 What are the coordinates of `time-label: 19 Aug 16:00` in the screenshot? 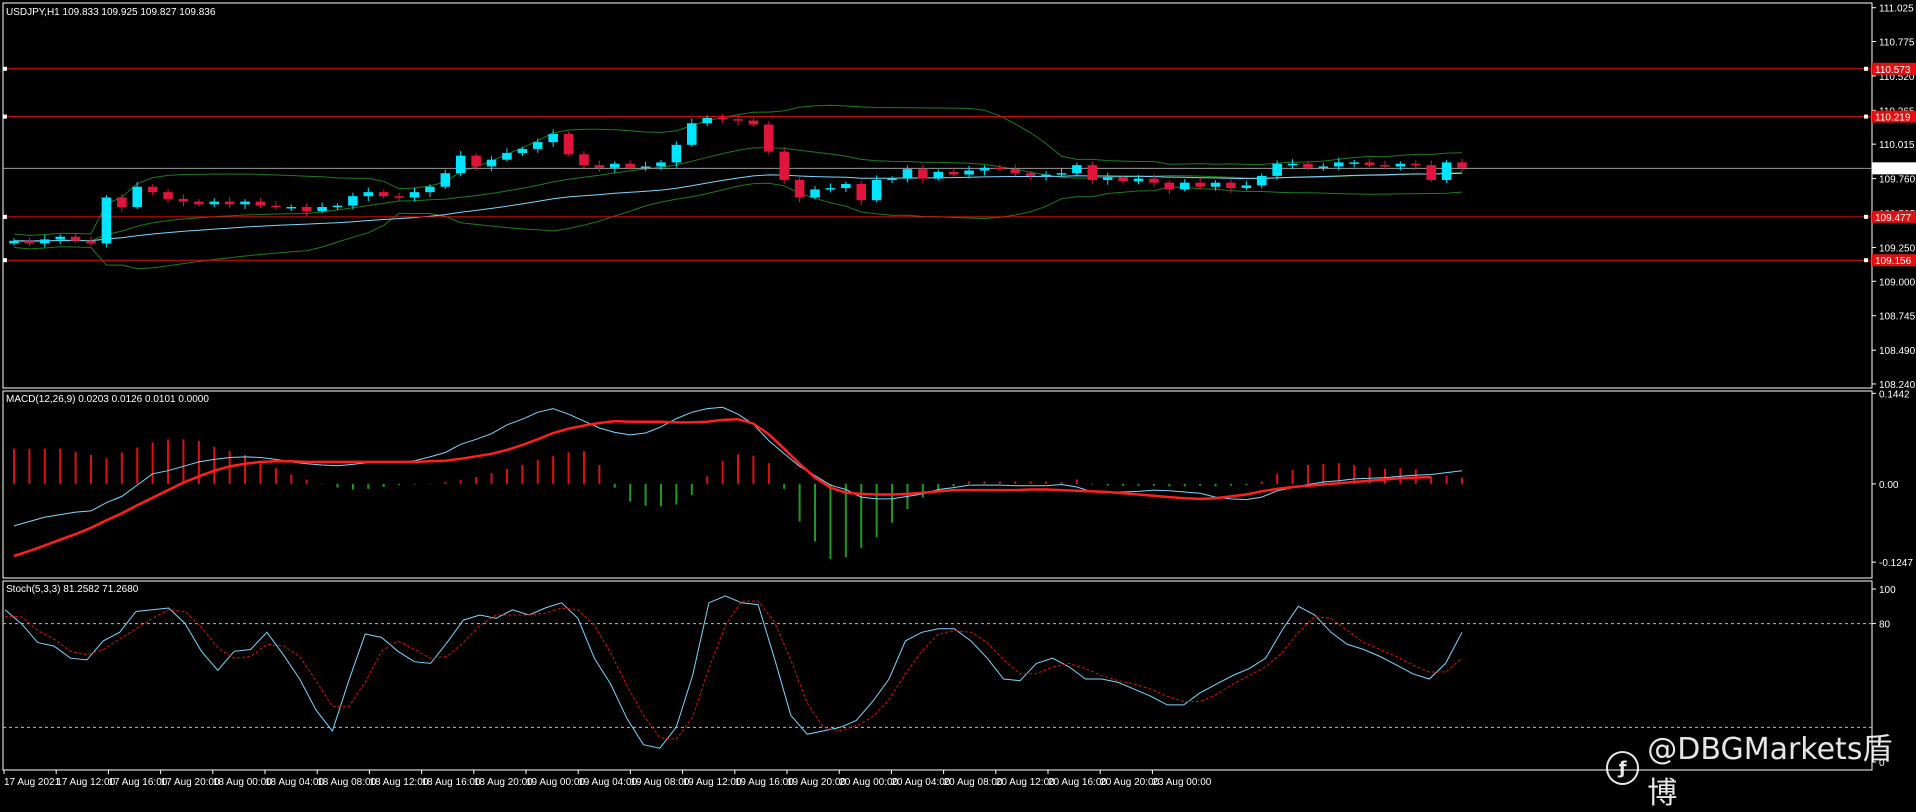 It's located at (764, 782).